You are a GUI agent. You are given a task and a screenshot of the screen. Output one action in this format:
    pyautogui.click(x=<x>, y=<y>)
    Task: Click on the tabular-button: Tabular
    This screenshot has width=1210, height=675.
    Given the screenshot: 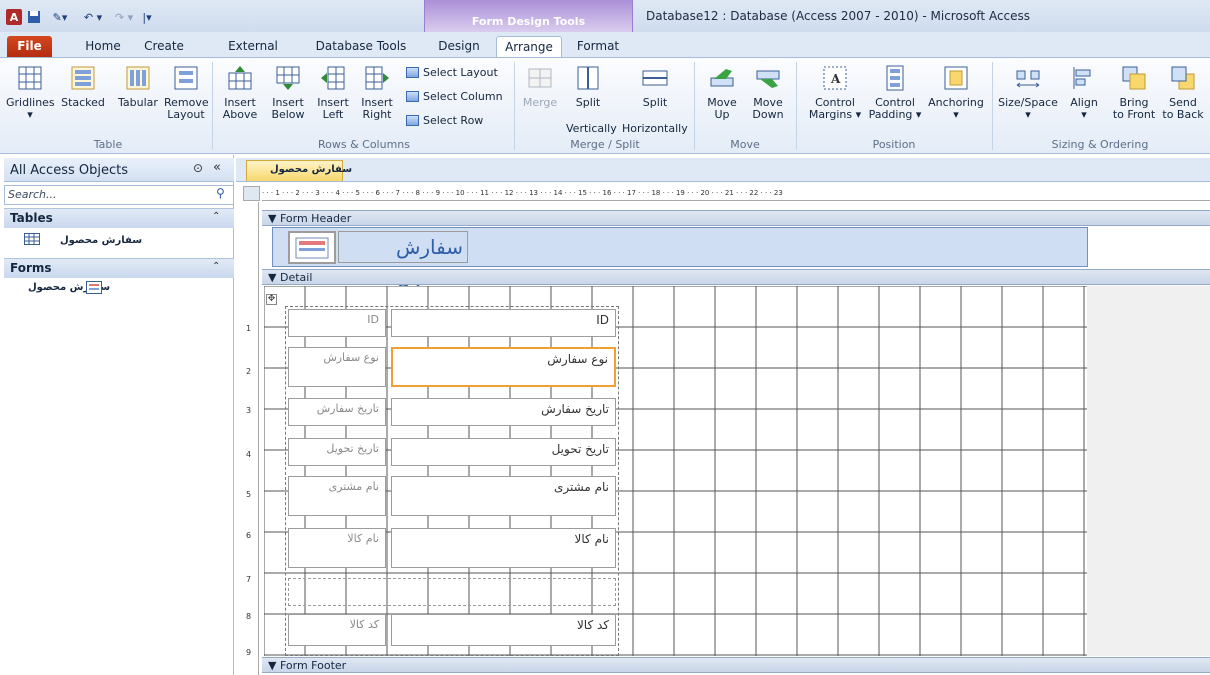 What is the action you would take?
    pyautogui.click(x=138, y=85)
    